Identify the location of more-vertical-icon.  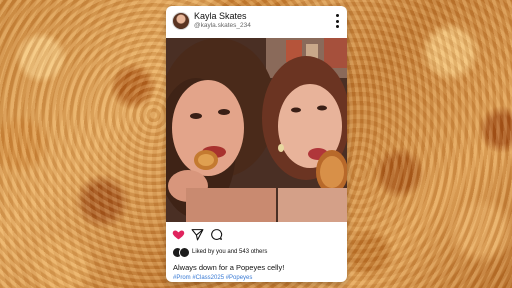
(337, 15).